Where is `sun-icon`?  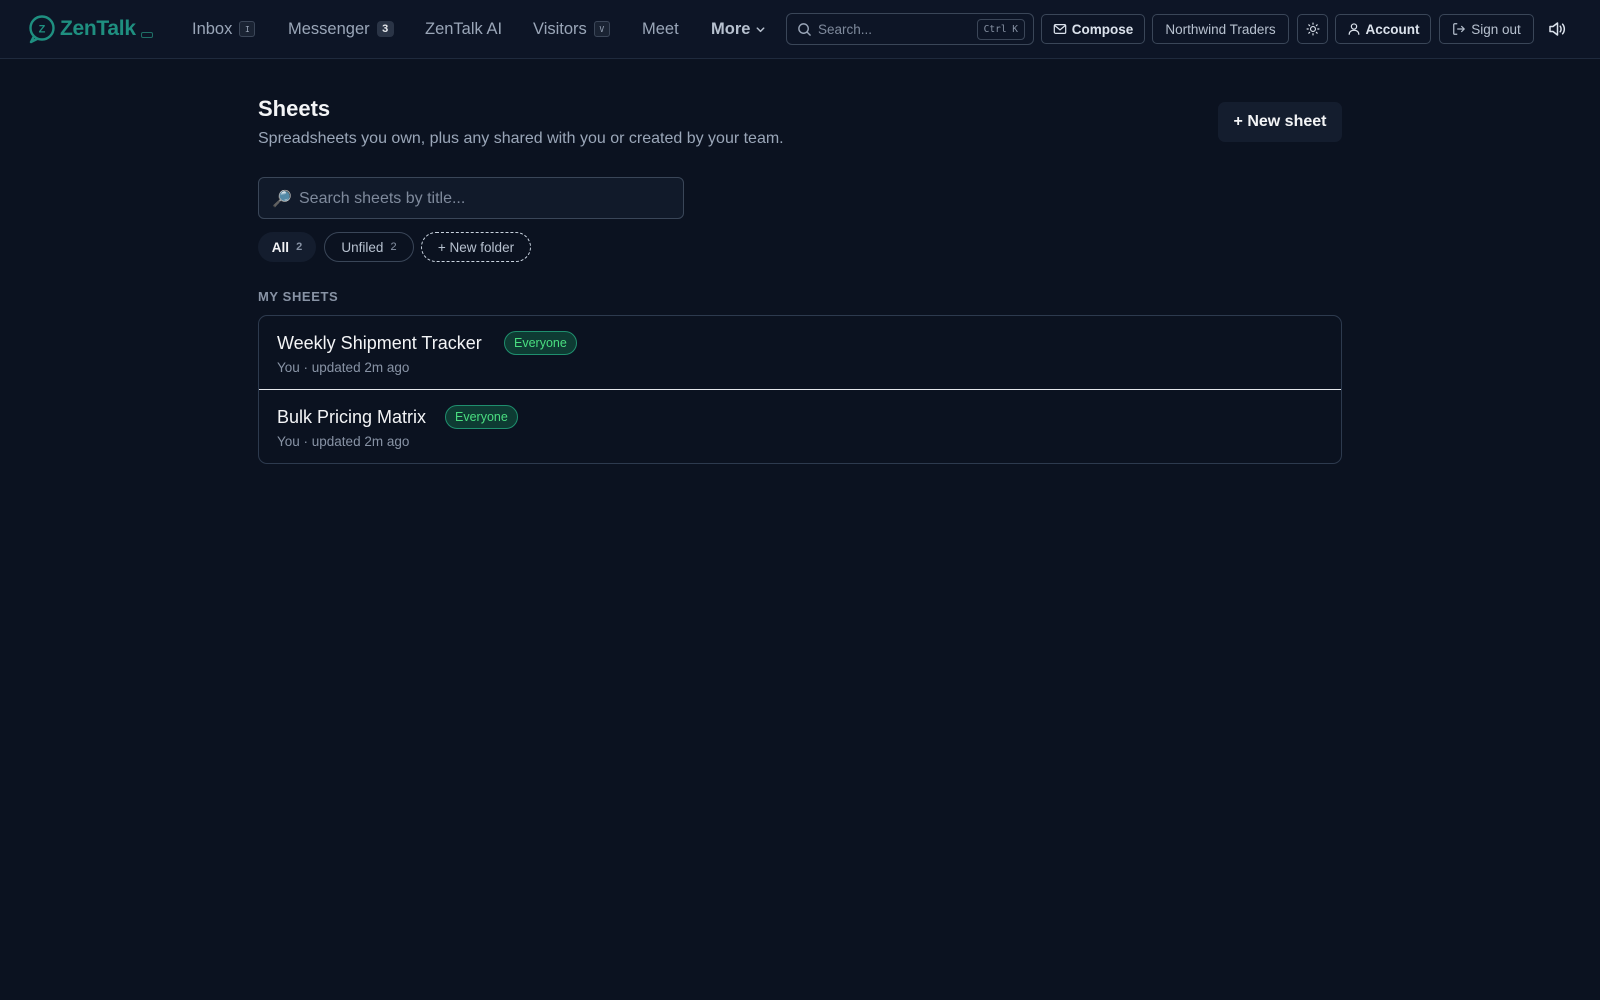
sun-icon is located at coordinates (1312, 29).